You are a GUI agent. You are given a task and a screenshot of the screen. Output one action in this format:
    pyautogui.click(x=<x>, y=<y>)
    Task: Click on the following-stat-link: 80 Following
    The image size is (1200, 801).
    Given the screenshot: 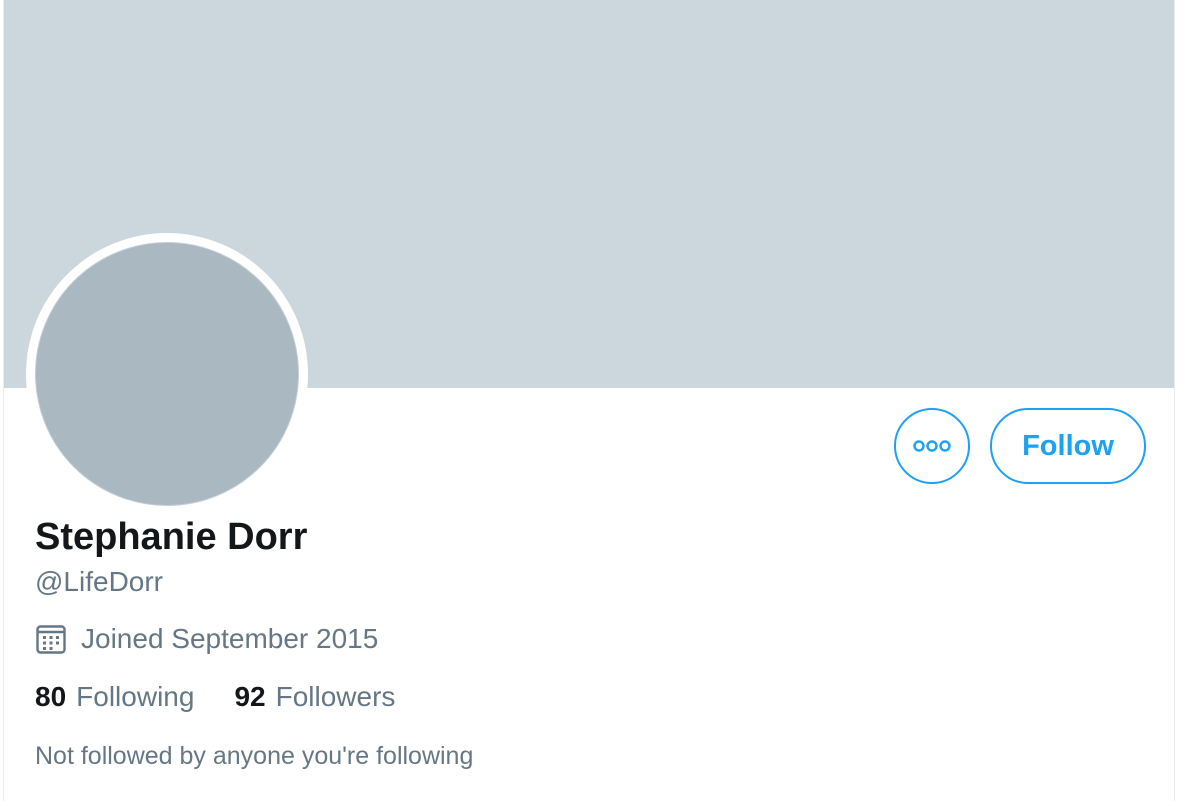 What is the action you would take?
    pyautogui.click(x=114, y=697)
    